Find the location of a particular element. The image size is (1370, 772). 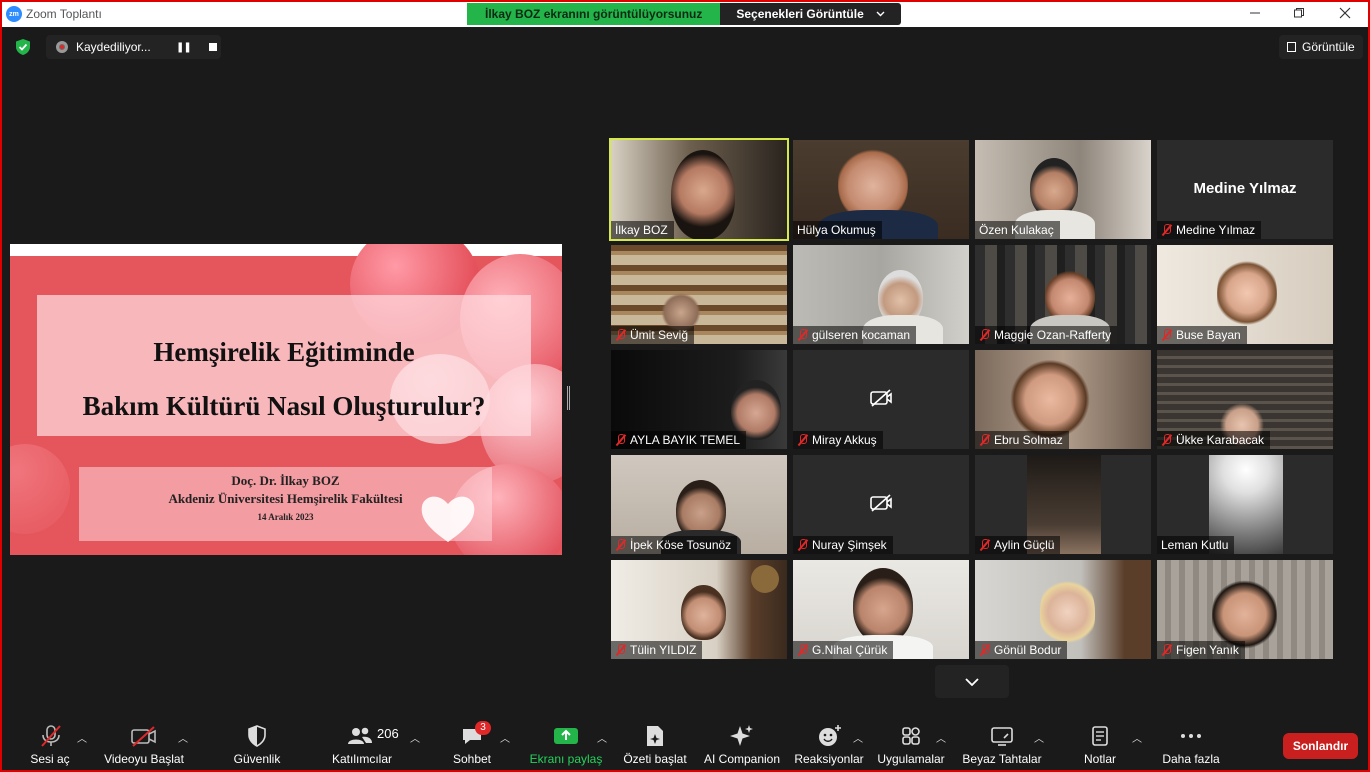

start-video-label: Videoyu Başlat is located at coordinates (144, 759).